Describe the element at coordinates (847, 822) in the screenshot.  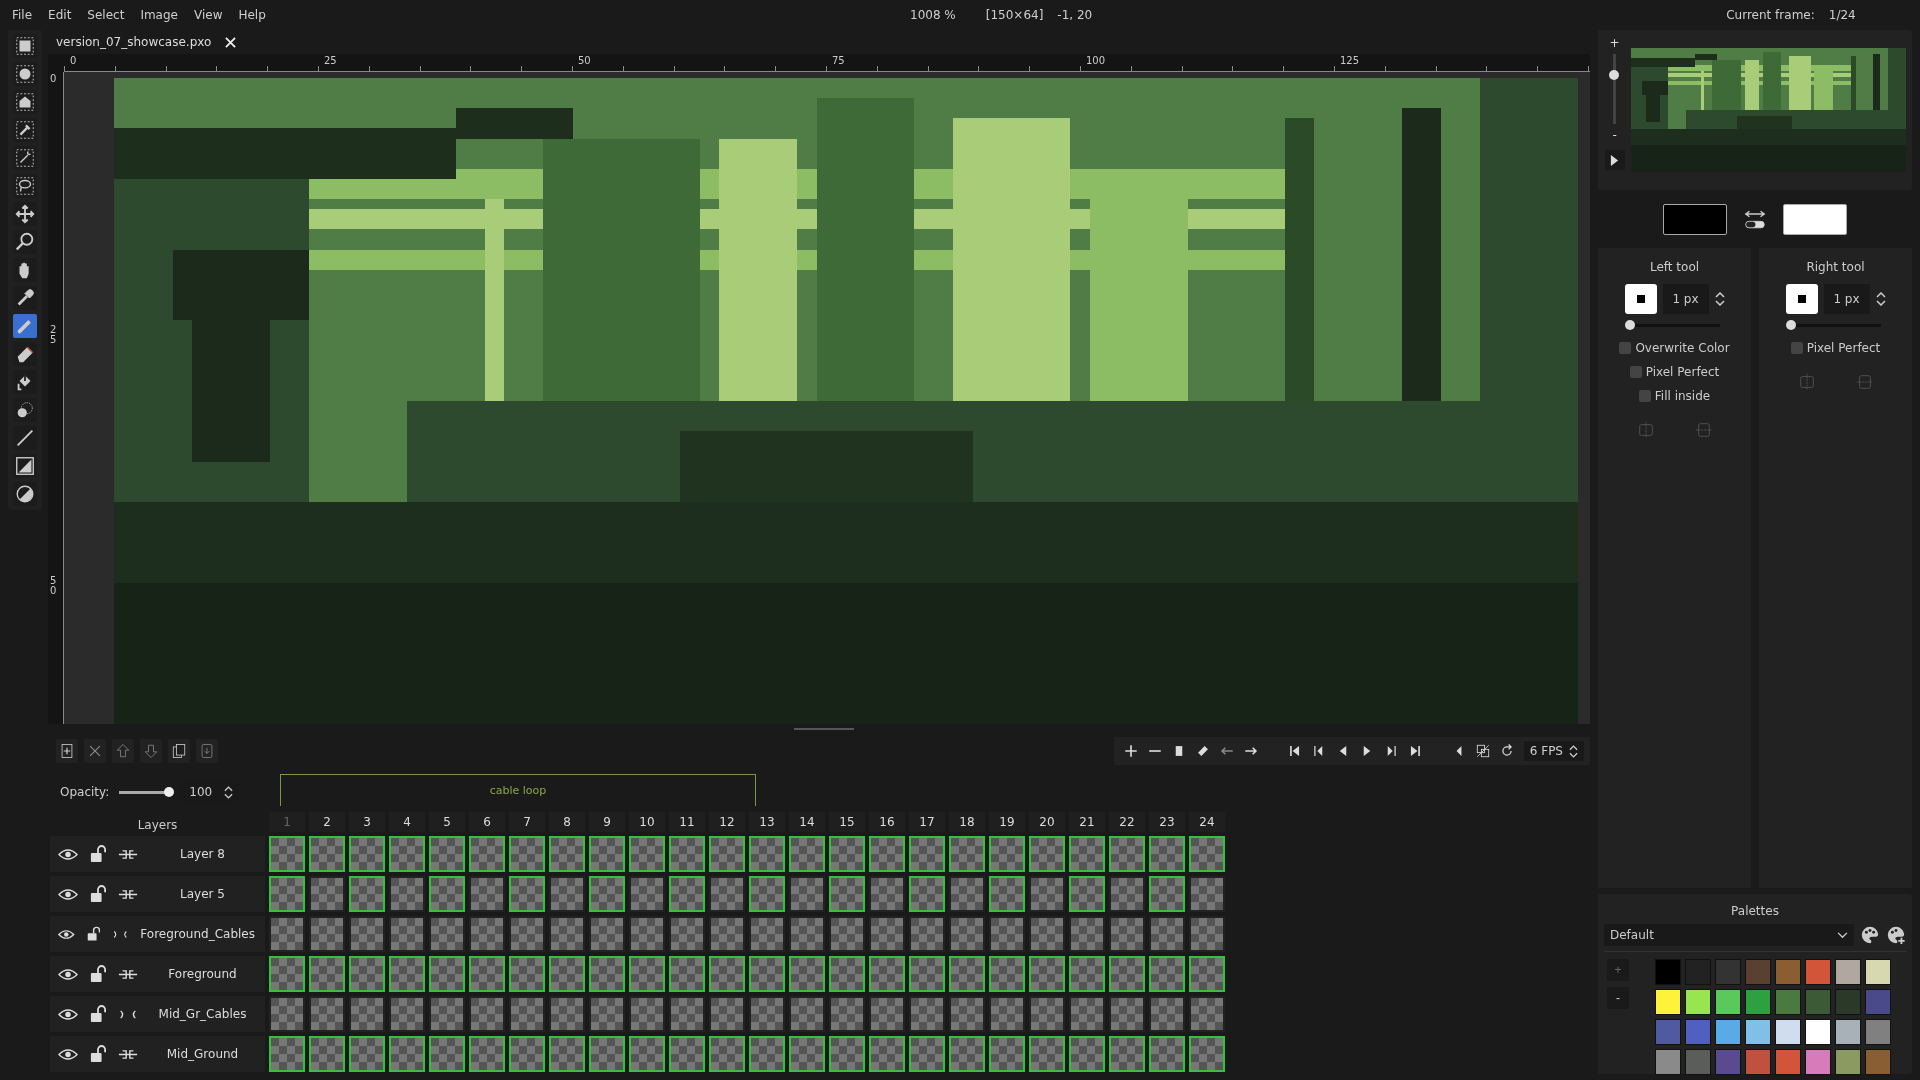
I see `frame-number: 15` at that location.